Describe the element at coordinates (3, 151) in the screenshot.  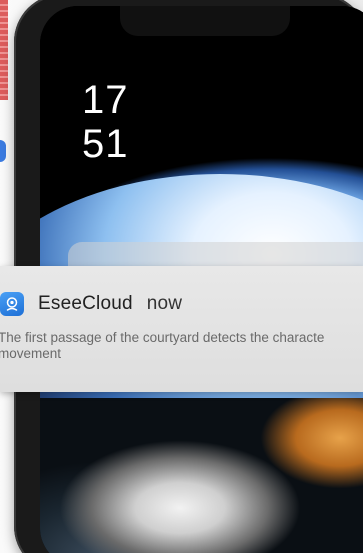
I see `background-blue-tab` at that location.